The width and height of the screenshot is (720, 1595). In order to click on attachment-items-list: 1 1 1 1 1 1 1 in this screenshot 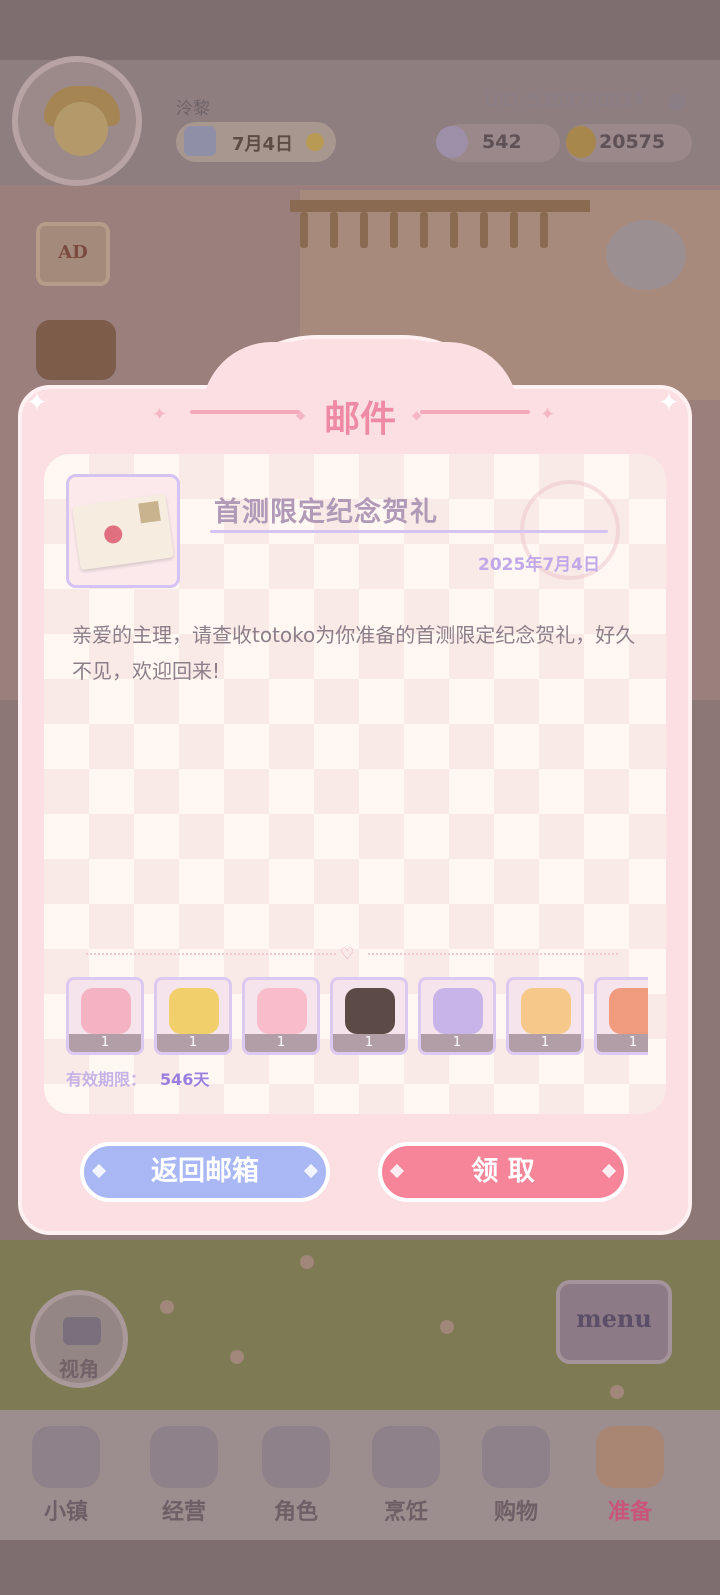, I will do `click(357, 1017)`.